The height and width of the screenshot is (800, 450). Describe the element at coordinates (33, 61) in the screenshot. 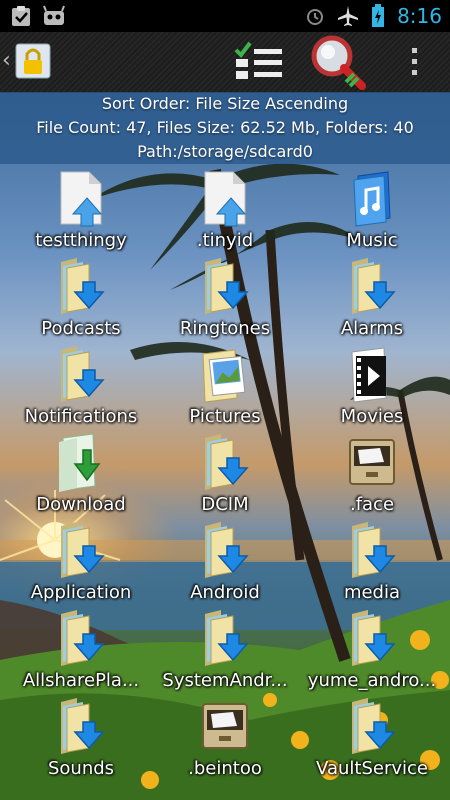

I see `app-lock-icon` at that location.